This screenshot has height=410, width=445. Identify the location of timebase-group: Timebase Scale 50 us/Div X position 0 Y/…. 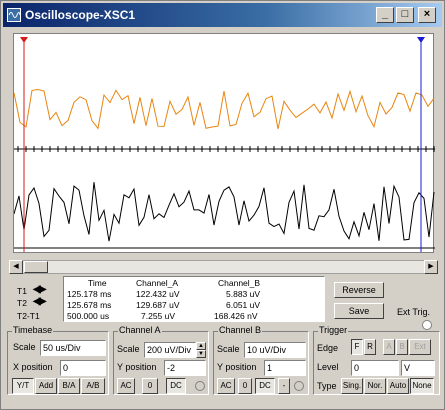
(58, 360).